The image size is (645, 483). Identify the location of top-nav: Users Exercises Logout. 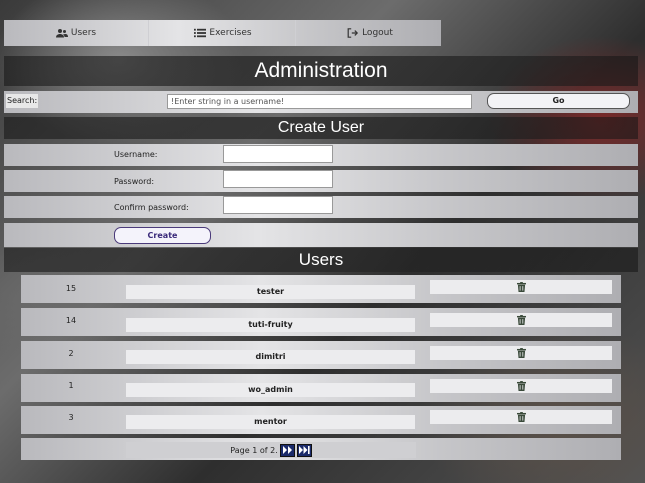
(222, 33).